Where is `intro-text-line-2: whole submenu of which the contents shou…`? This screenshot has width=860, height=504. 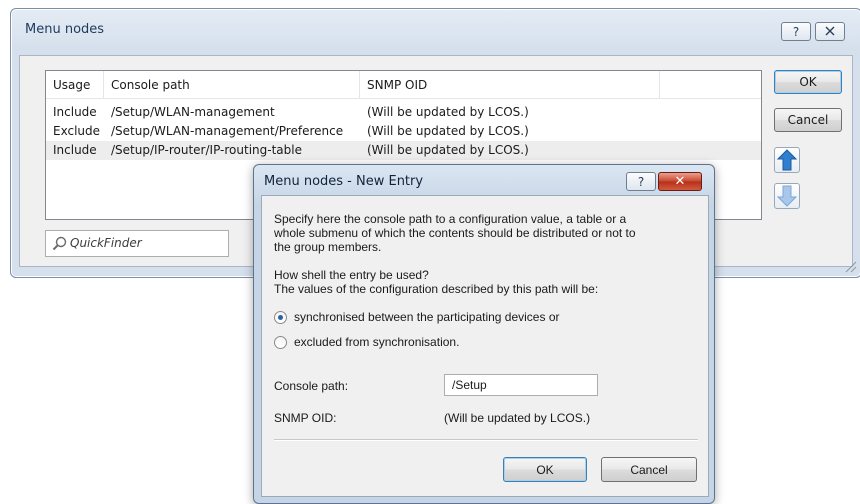 intro-text-line-2: whole submenu of which the contents shou… is located at coordinates (455, 233).